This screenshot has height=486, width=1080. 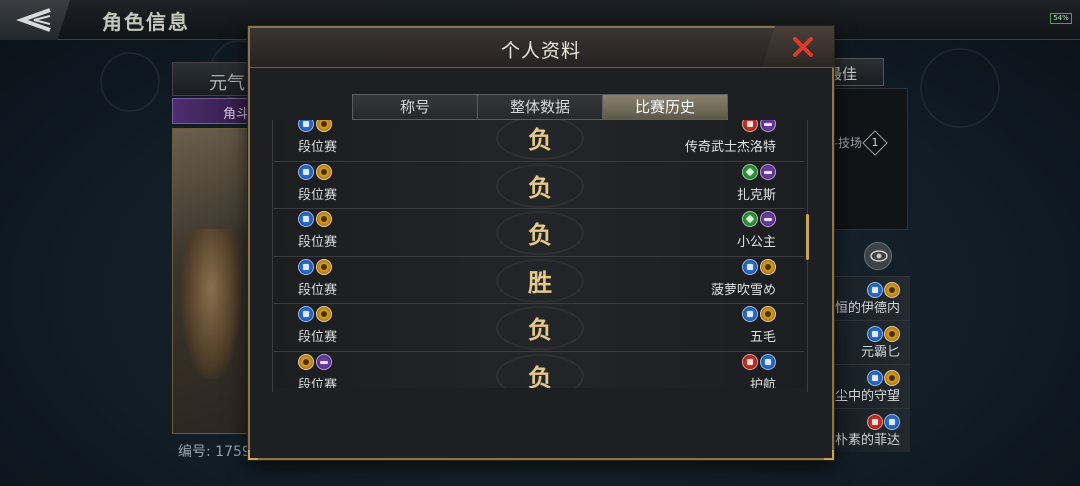 What do you see at coordinates (540, 51) in the screenshot?
I see `modal-title: 个人资料` at bounding box center [540, 51].